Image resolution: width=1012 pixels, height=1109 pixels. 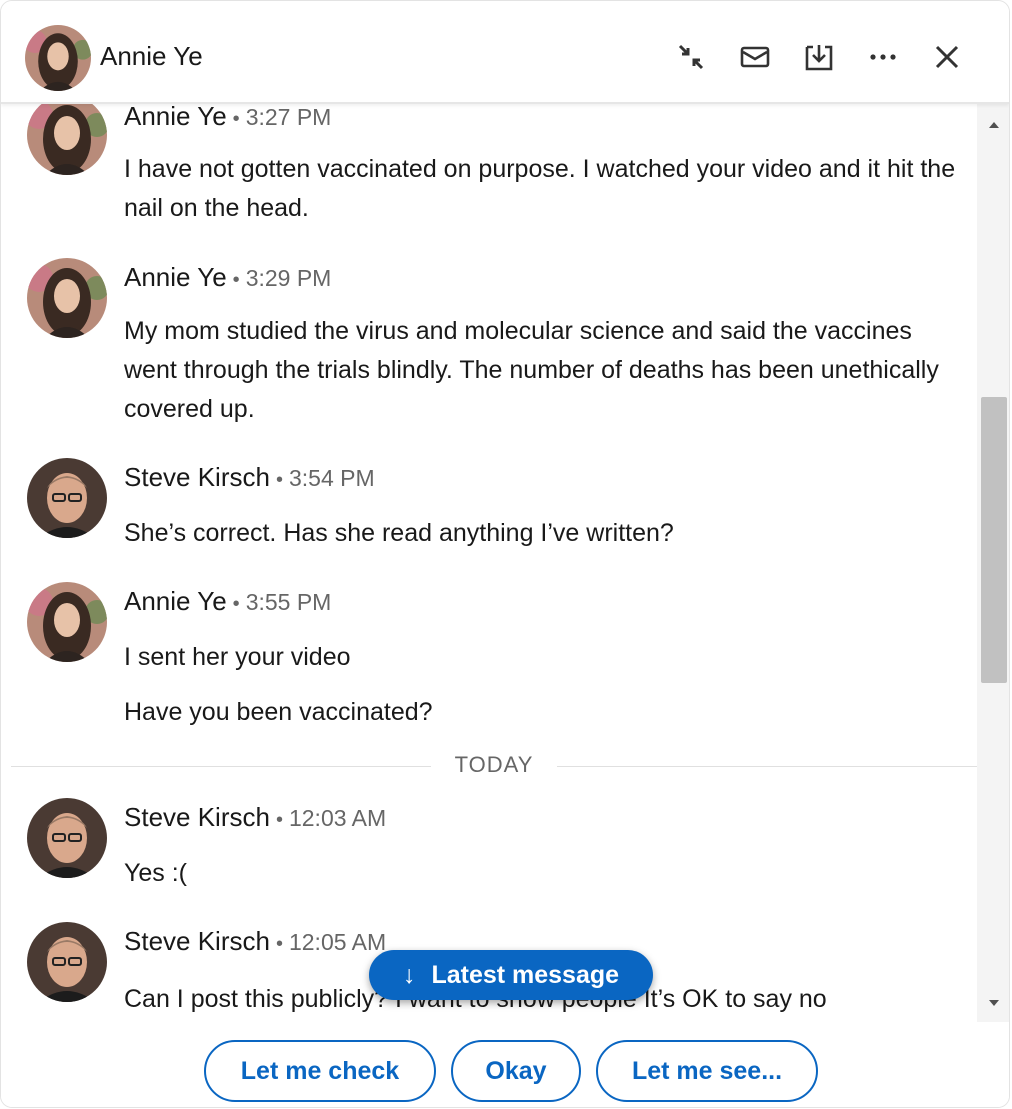 I want to click on message-meta: Annie Ye • 3:29 PM, so click(x=228, y=277).